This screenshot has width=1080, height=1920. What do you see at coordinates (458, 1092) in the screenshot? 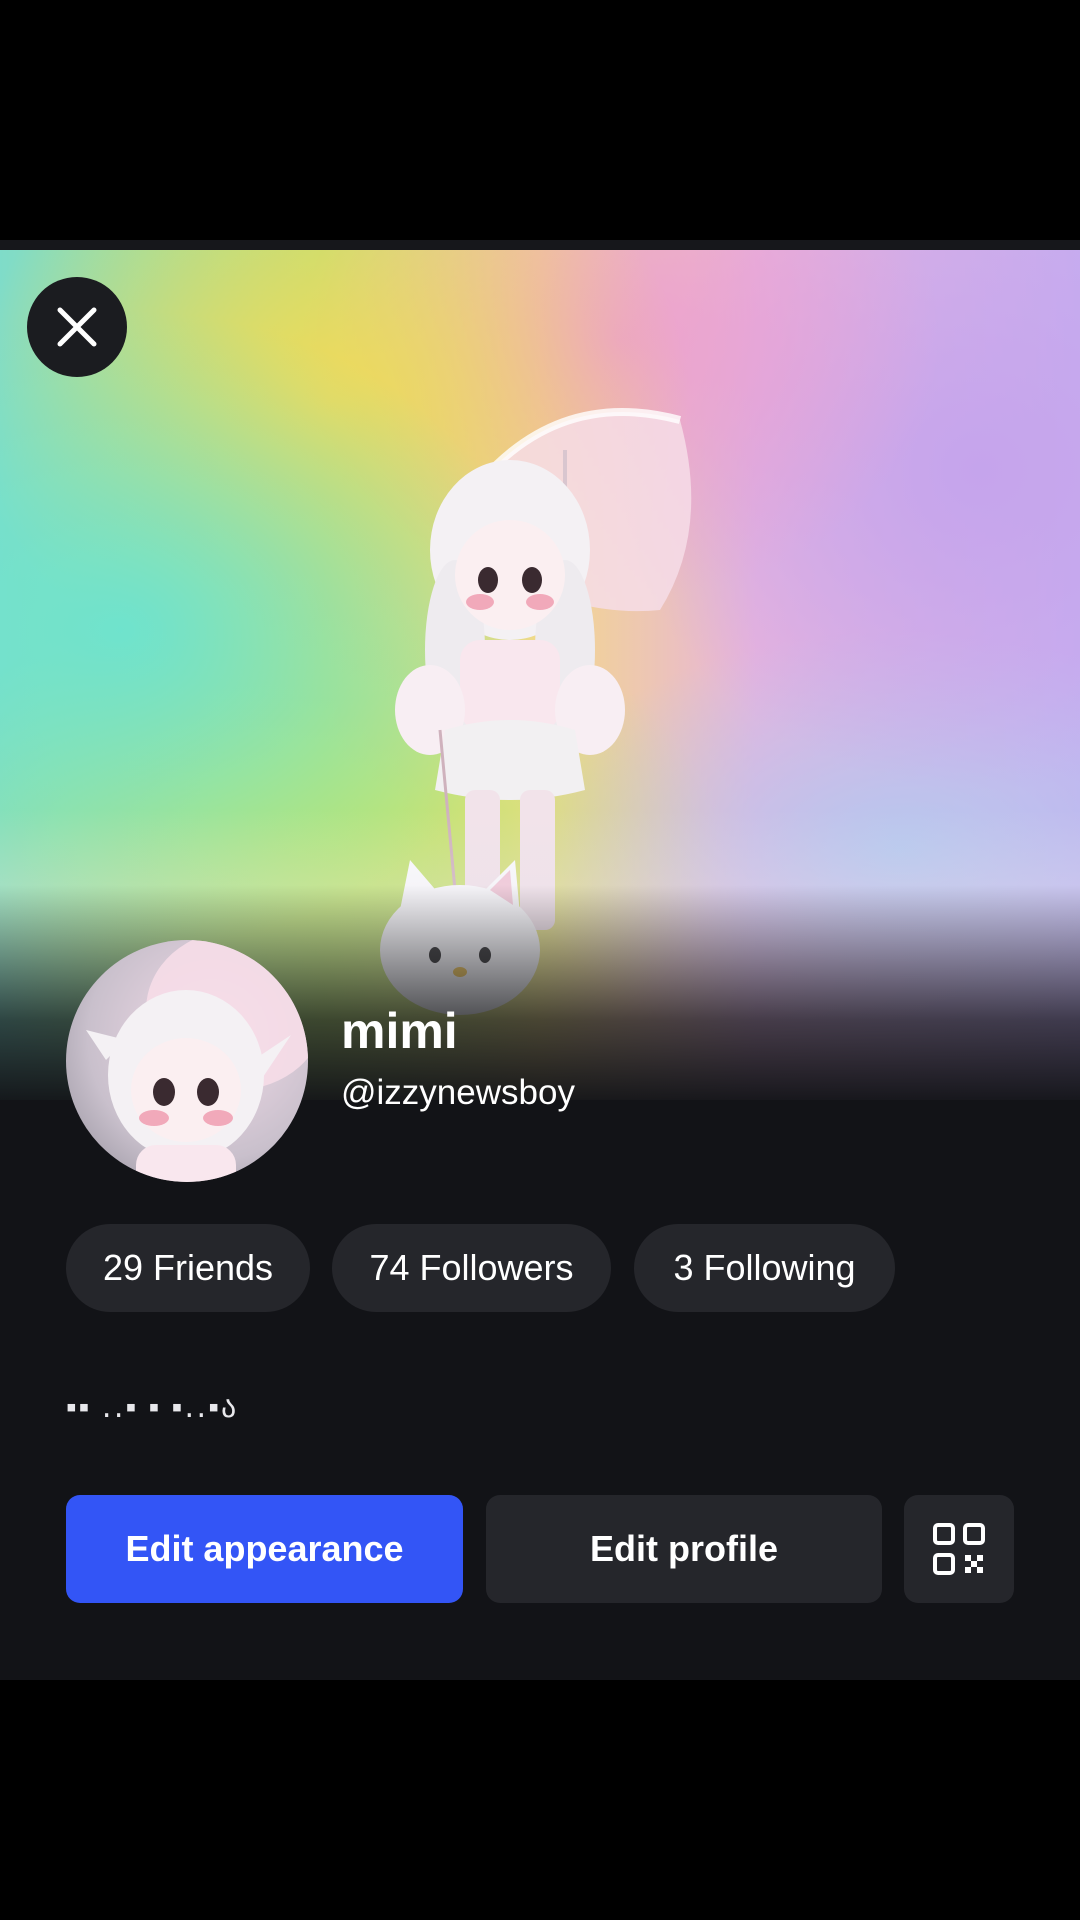
I see `username: @izzynewsboy` at bounding box center [458, 1092].